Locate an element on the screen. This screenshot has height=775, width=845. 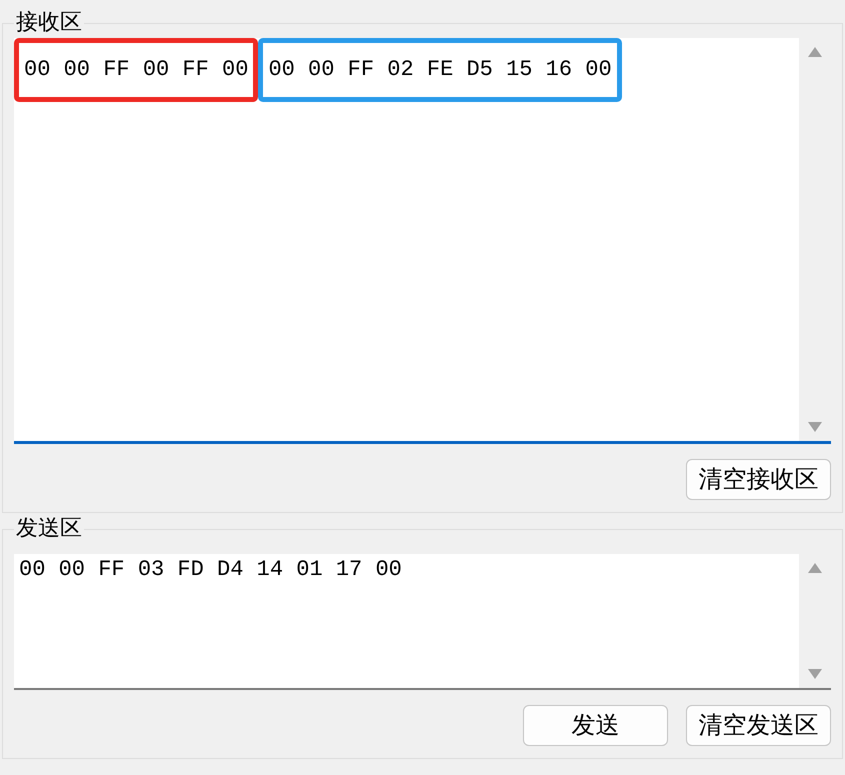
action-button: 发送 is located at coordinates (595, 725).